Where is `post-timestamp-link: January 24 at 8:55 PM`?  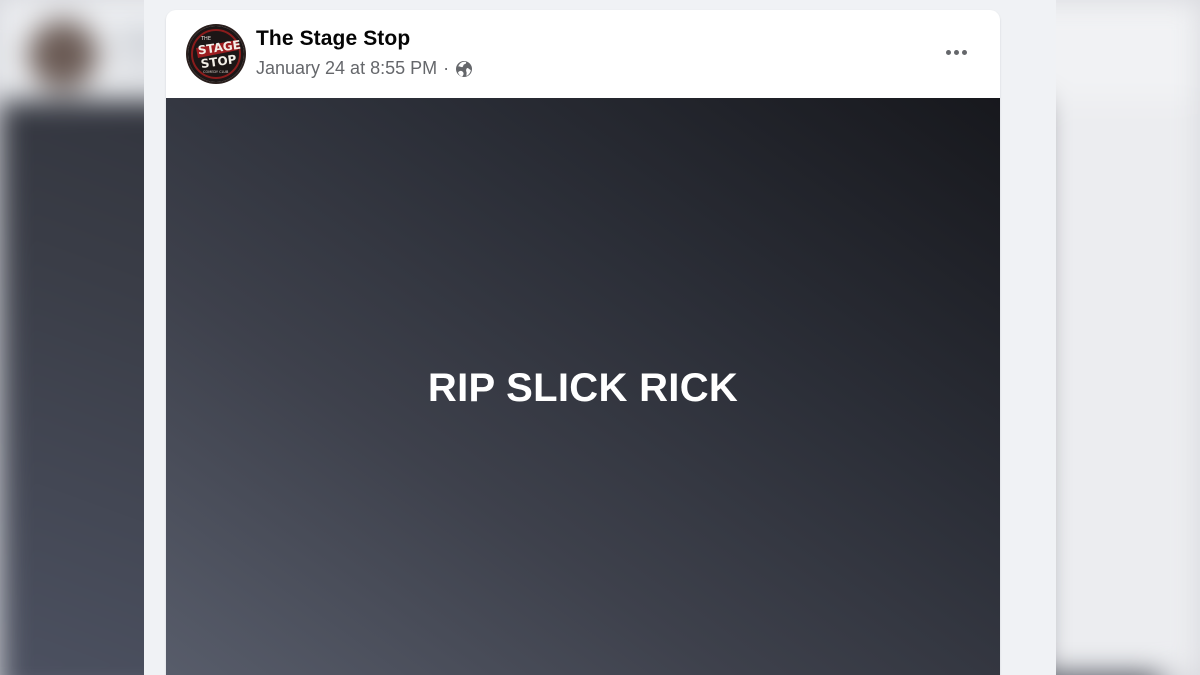
post-timestamp-link: January 24 at 8:55 PM is located at coordinates (346, 68).